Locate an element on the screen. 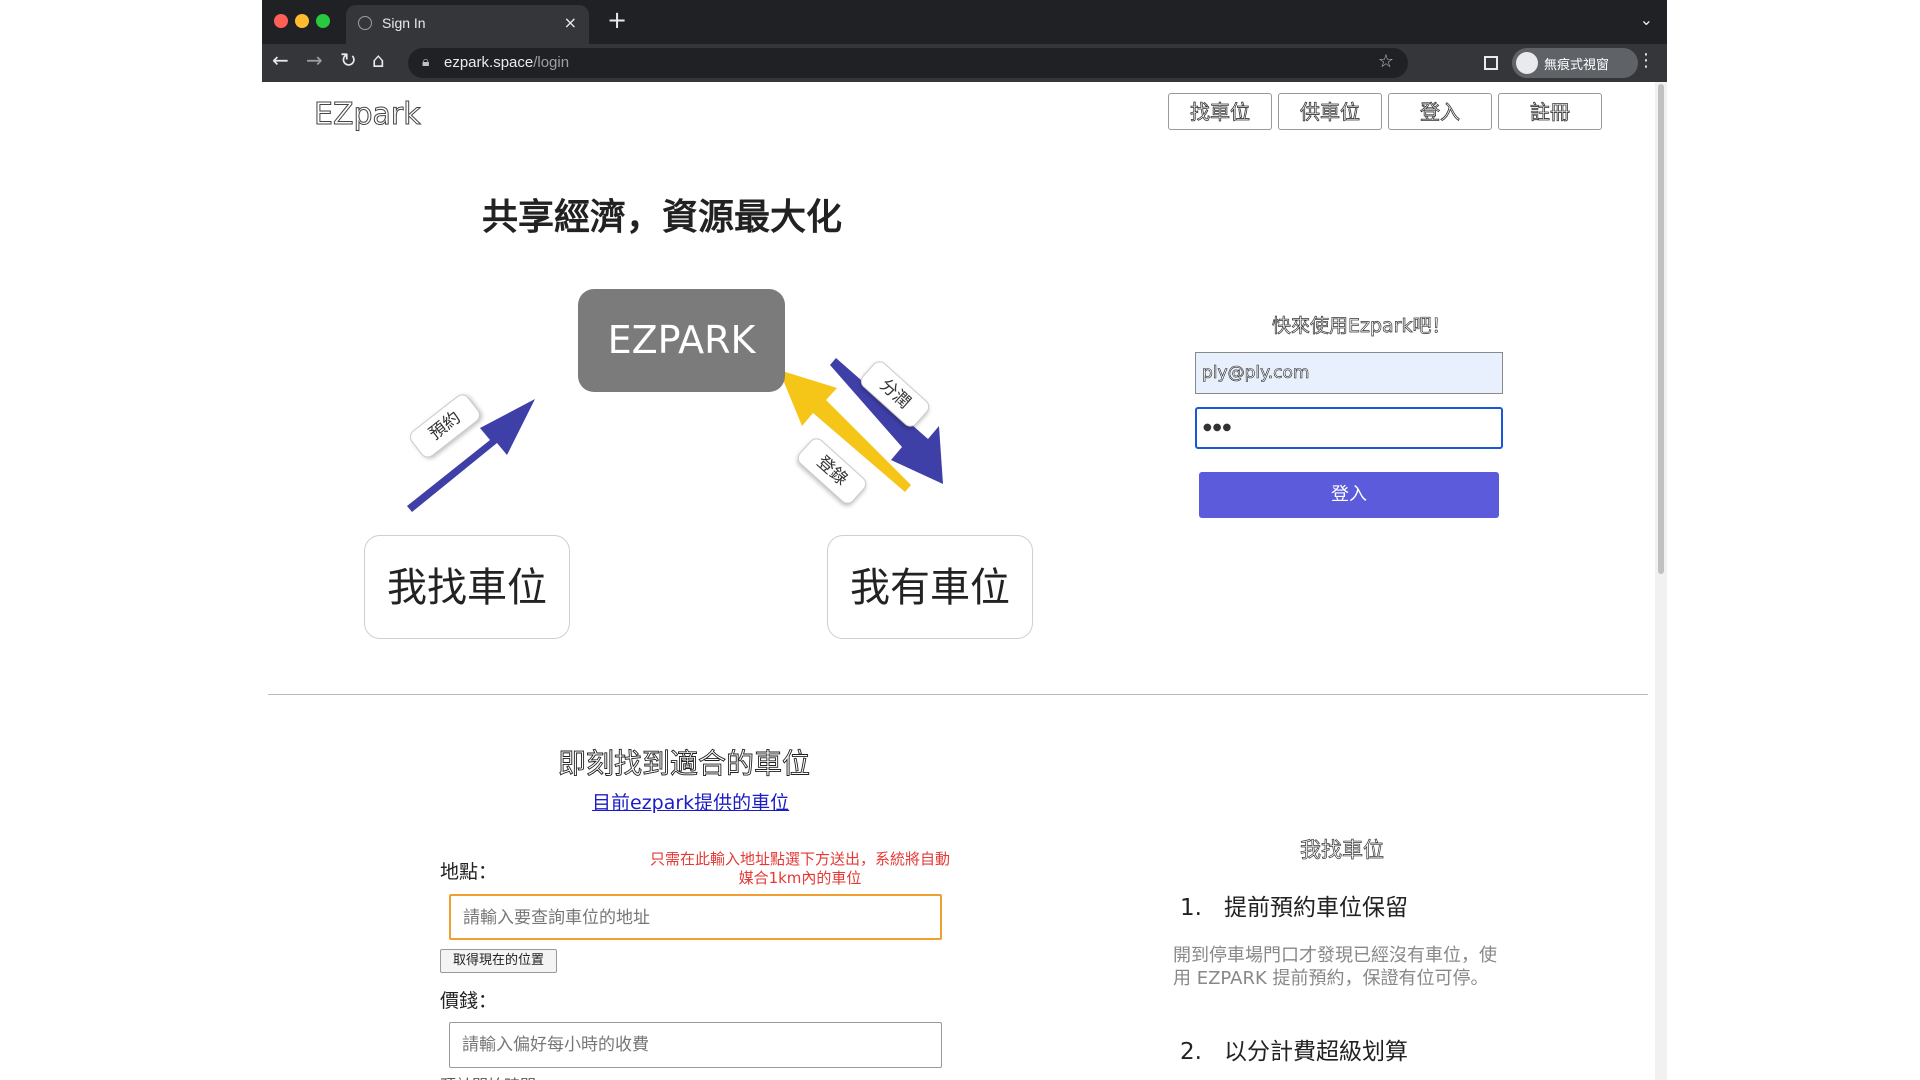 The width and height of the screenshot is (1920, 1080). location-label: 地點： is located at coordinates (469, 872).